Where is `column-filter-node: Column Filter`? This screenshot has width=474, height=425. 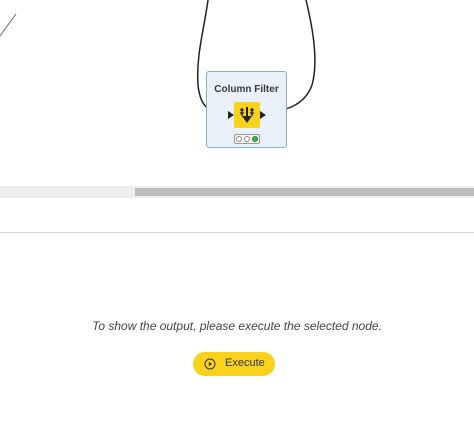 column-filter-node: Column Filter is located at coordinates (246, 109).